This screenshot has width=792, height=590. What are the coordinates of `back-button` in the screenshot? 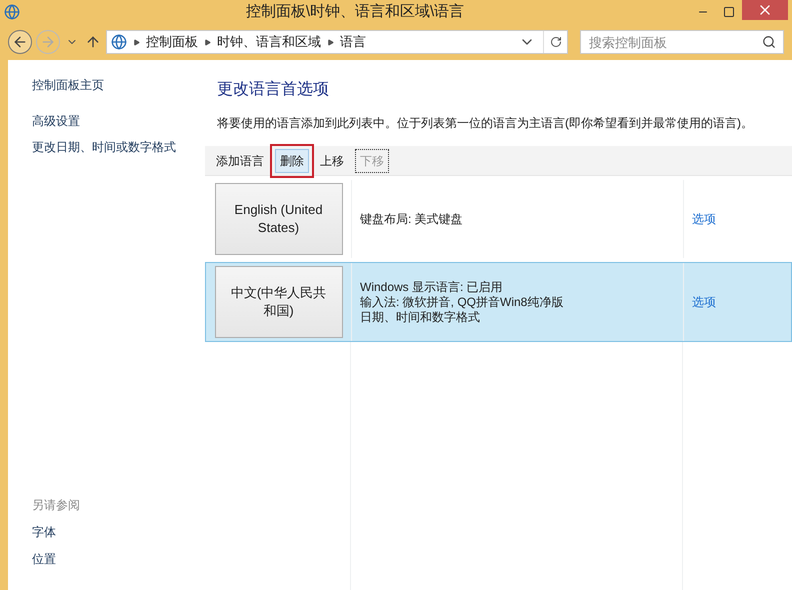 It's located at (20, 42).